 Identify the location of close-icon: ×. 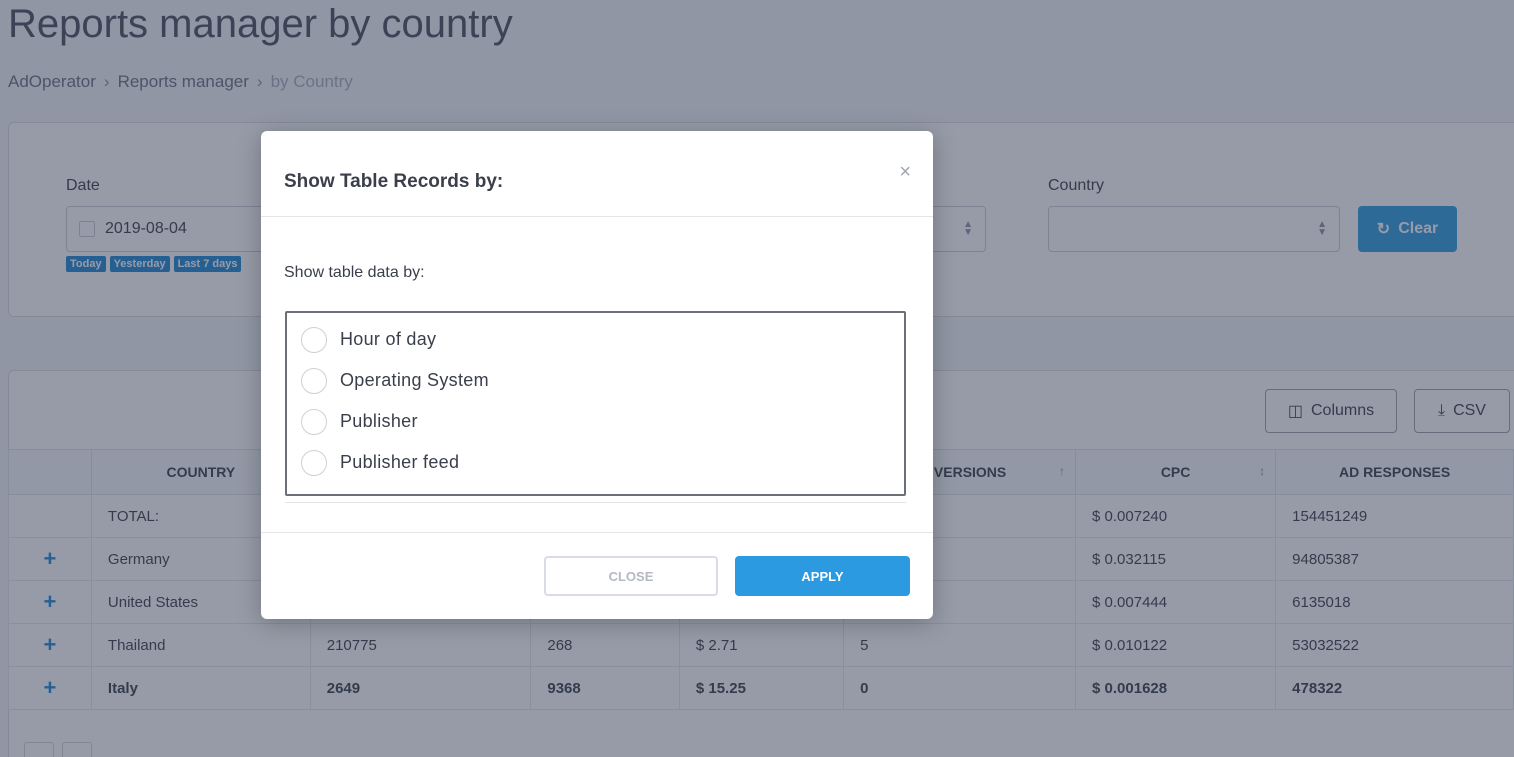
(905, 172).